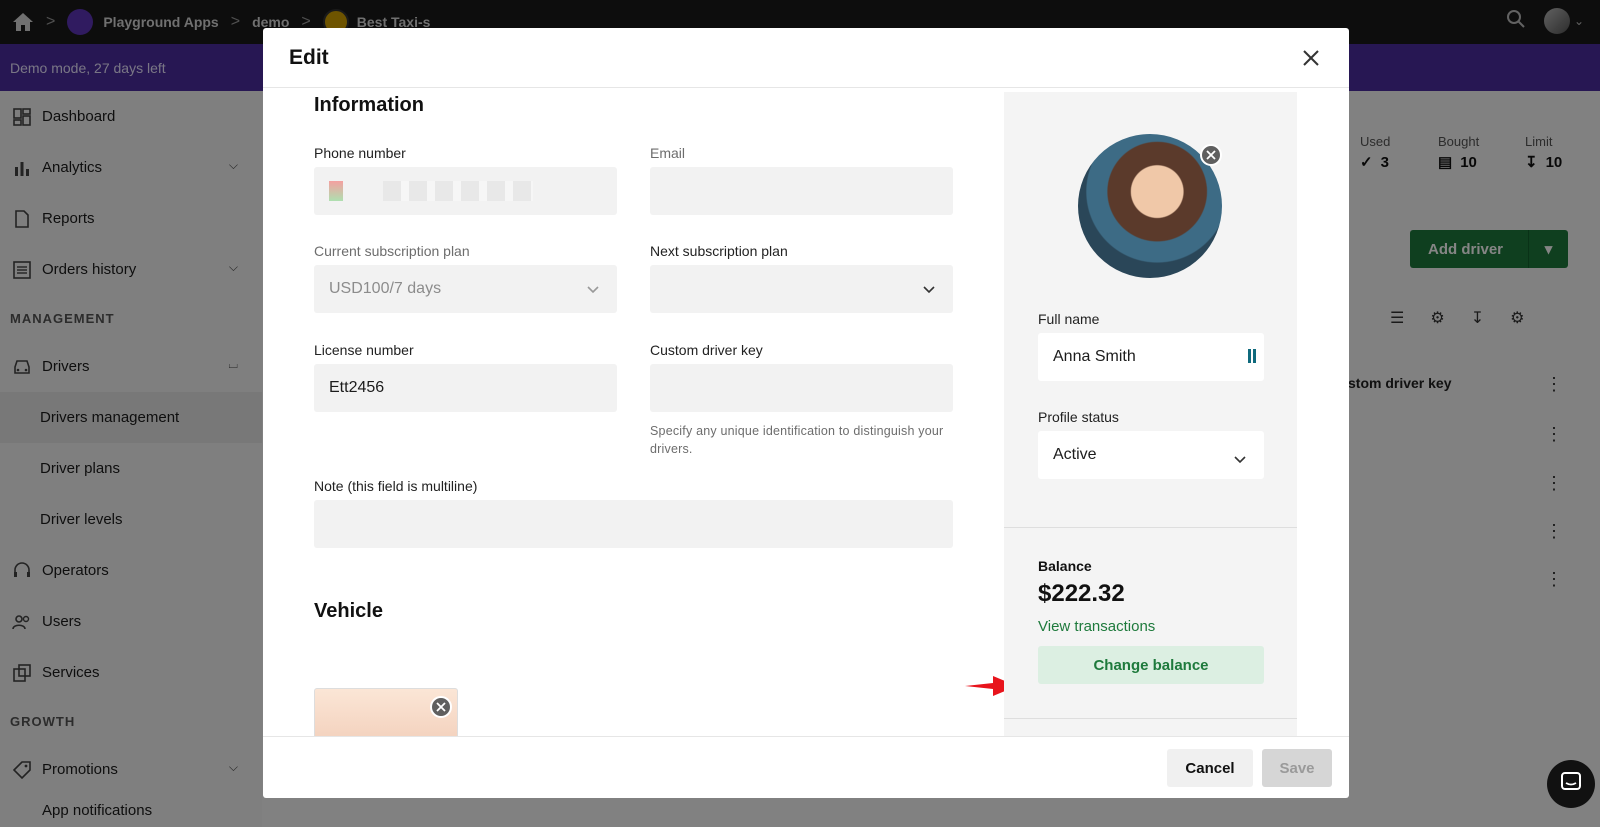 This screenshot has height=827, width=1600. What do you see at coordinates (369, 105) in the screenshot?
I see `section-title-information: Information` at bounding box center [369, 105].